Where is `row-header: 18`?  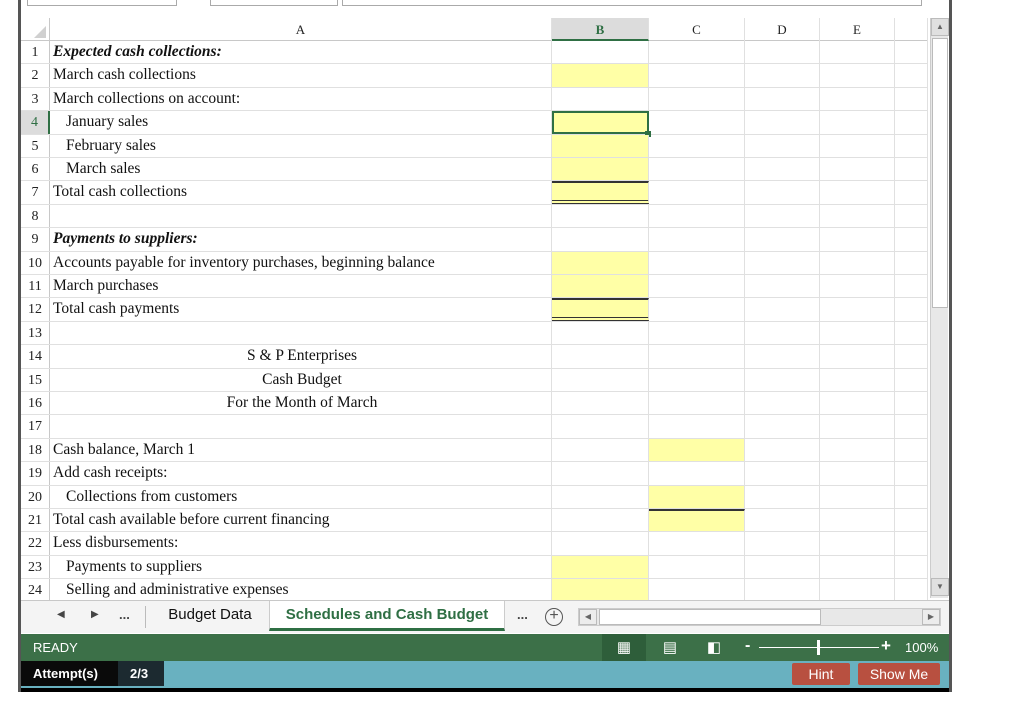
row-header: 18 is located at coordinates (35, 450).